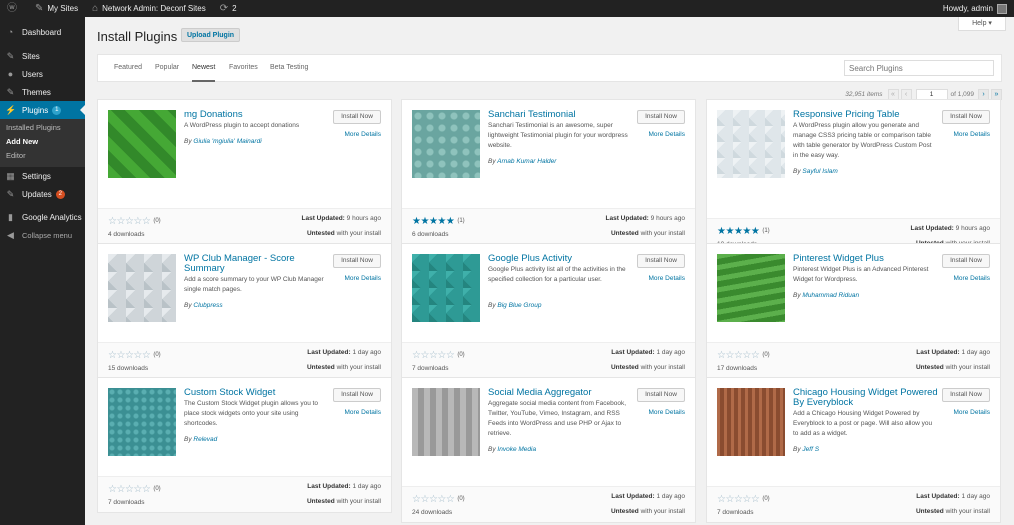 The height and width of the screenshot is (525, 1014). Describe the element at coordinates (755, 231) in the screenshot. I see `star-filled-icon: ★` at that location.